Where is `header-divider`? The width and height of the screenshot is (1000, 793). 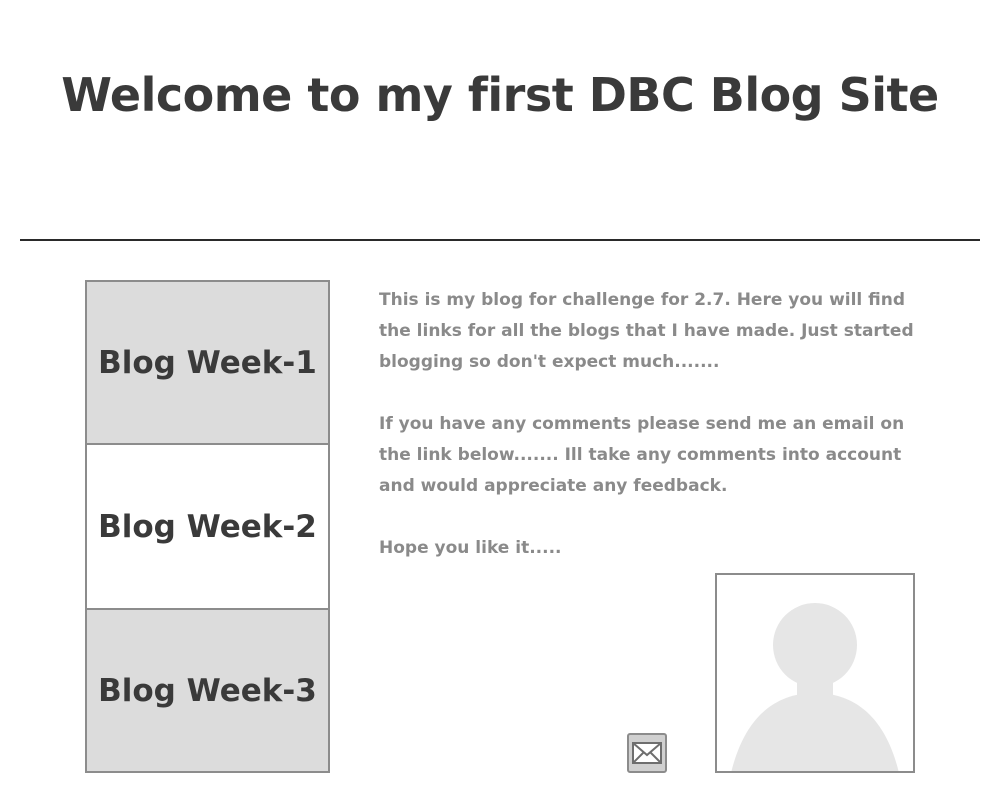
header-divider is located at coordinates (500, 240).